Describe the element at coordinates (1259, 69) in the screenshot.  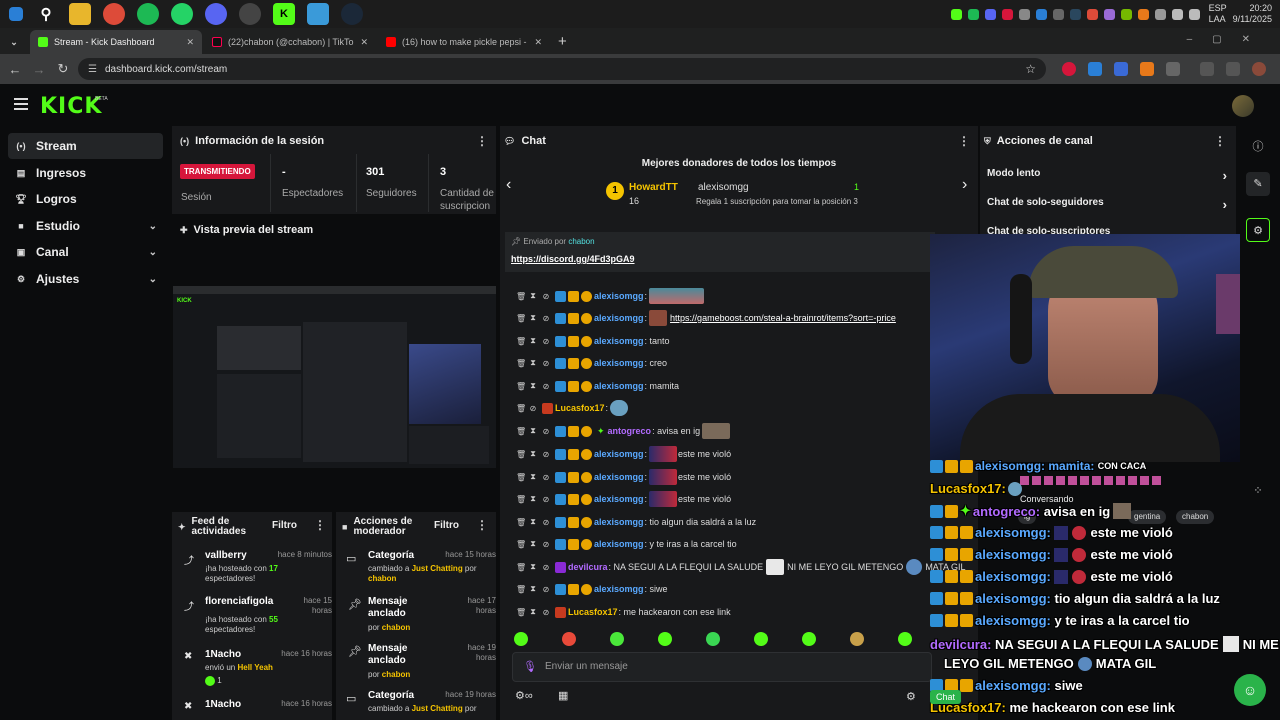
I see `profile-avatar-icon` at that location.